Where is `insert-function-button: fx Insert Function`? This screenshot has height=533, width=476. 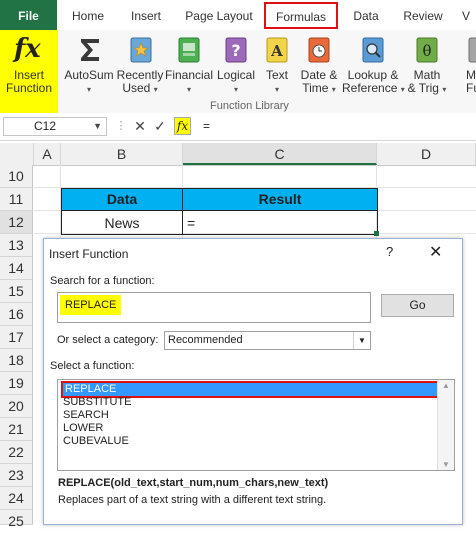
insert-function-button: fx Insert Function is located at coordinates (29, 71).